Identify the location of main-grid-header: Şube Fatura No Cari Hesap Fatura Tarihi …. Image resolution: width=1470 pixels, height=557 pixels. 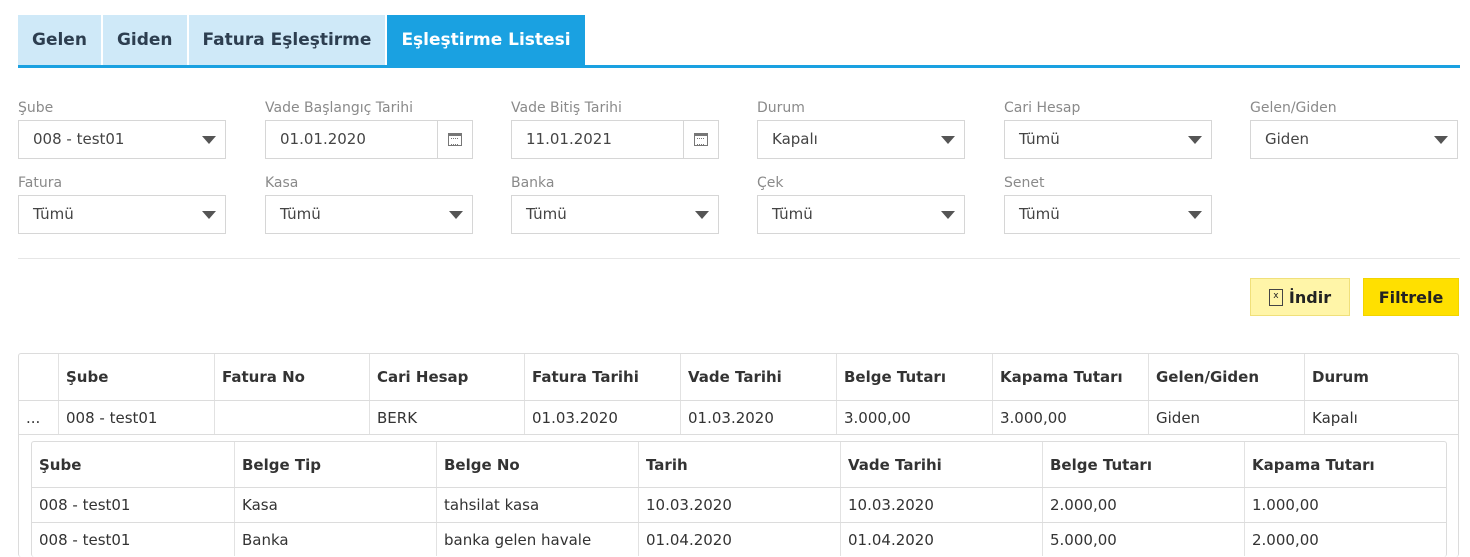
(738, 377).